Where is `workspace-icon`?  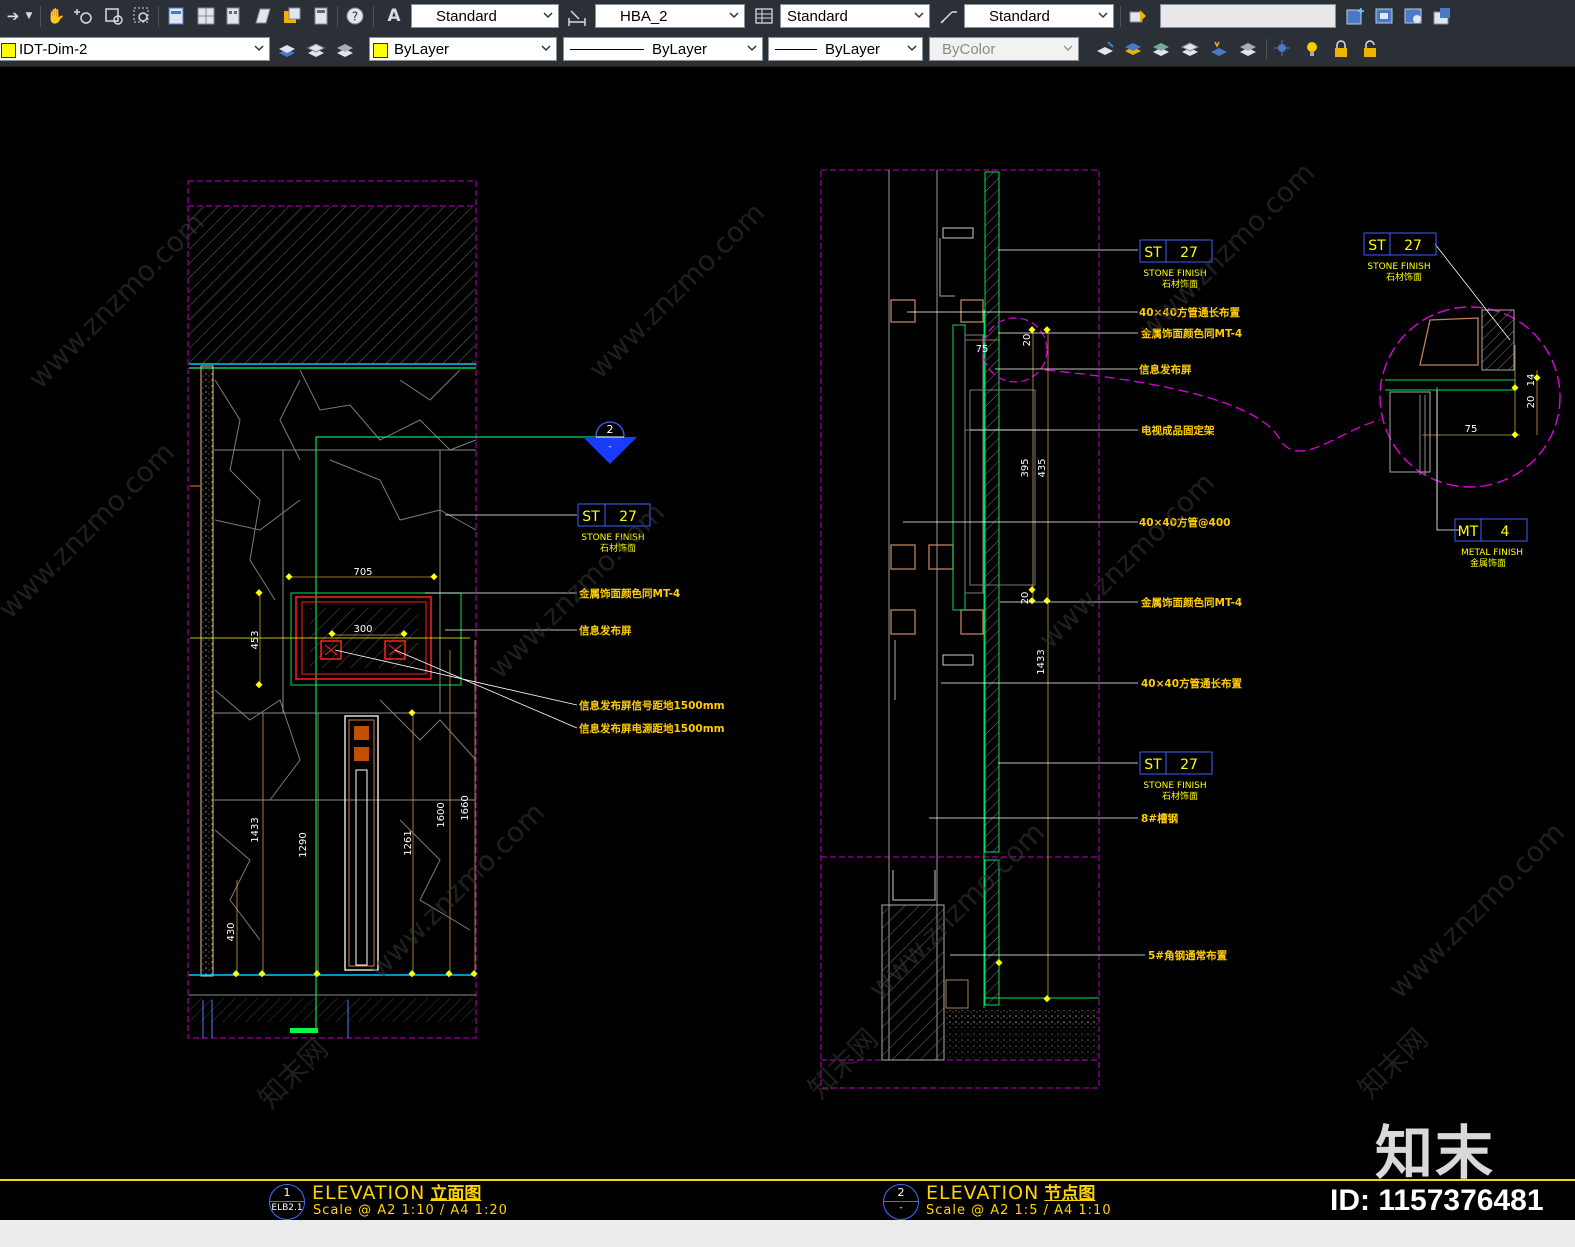 workspace-icon is located at coordinates (1138, 16).